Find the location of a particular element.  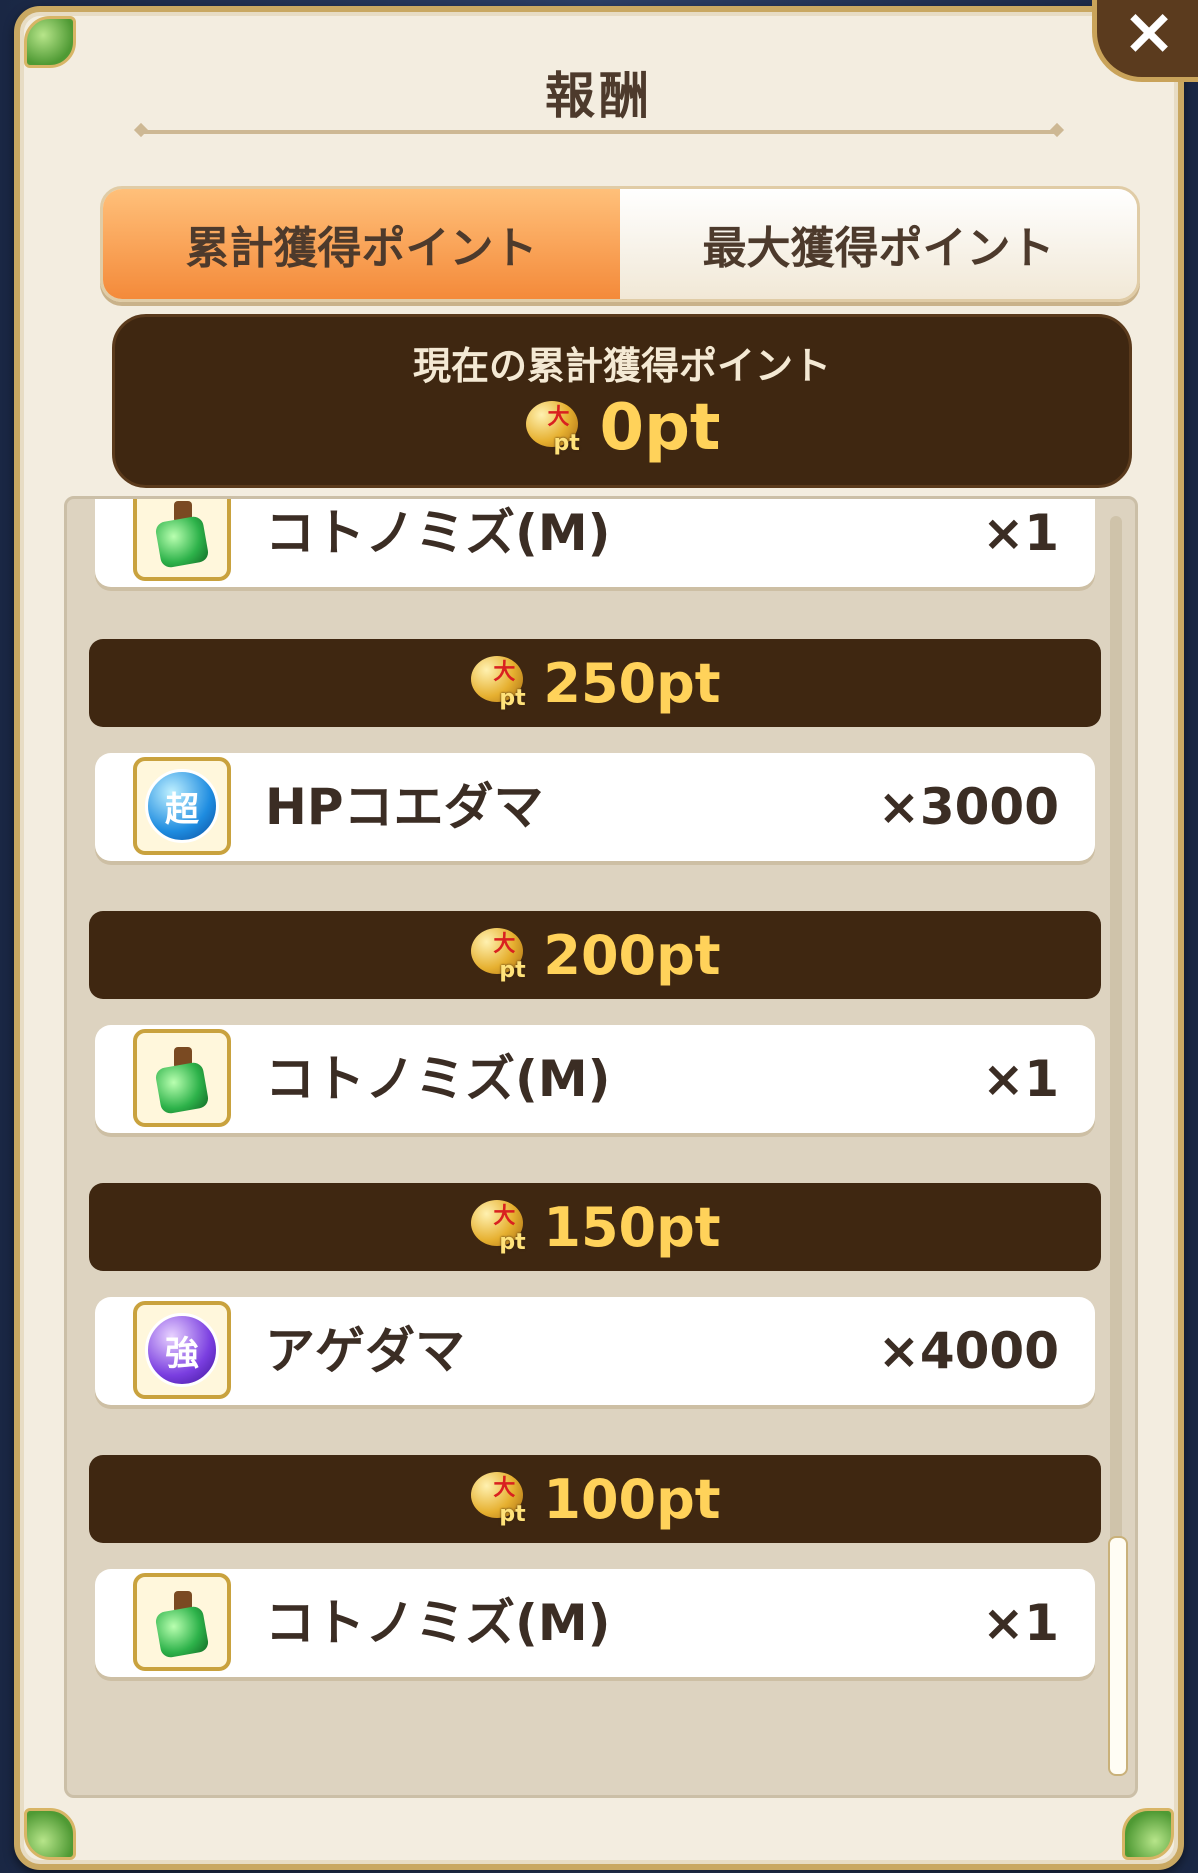

current-points-value: 大 pt 0pt is located at coordinates (622, 428).